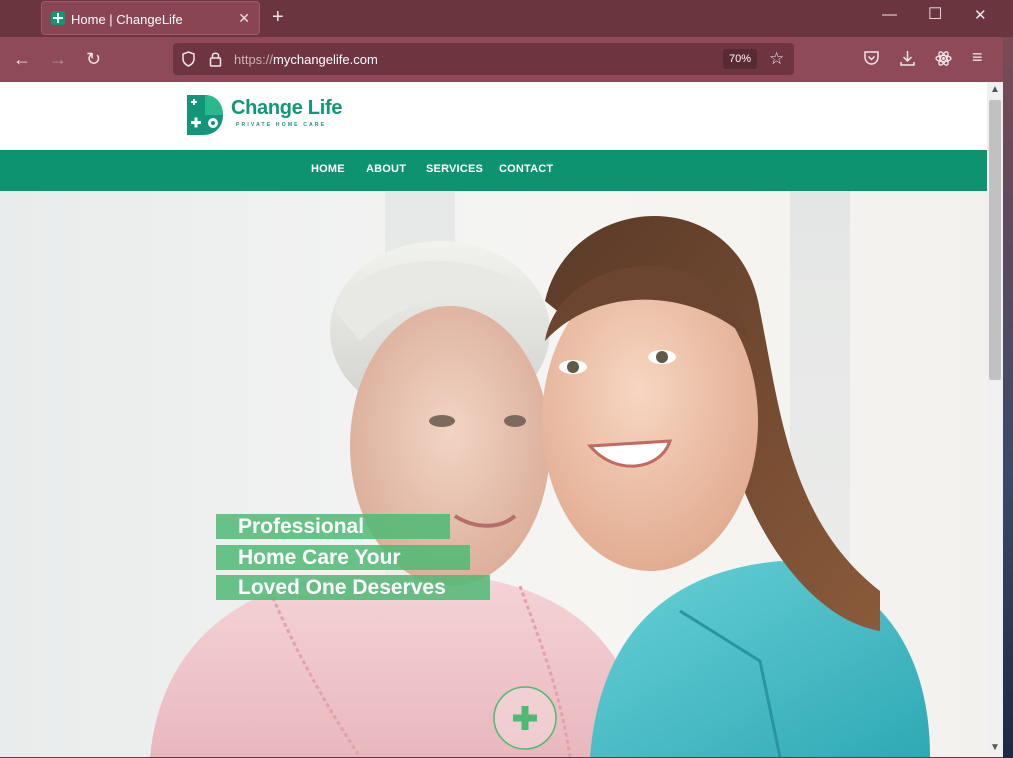 This screenshot has width=1013, height=758. I want to click on close-window-button: ✕, so click(980, 15).